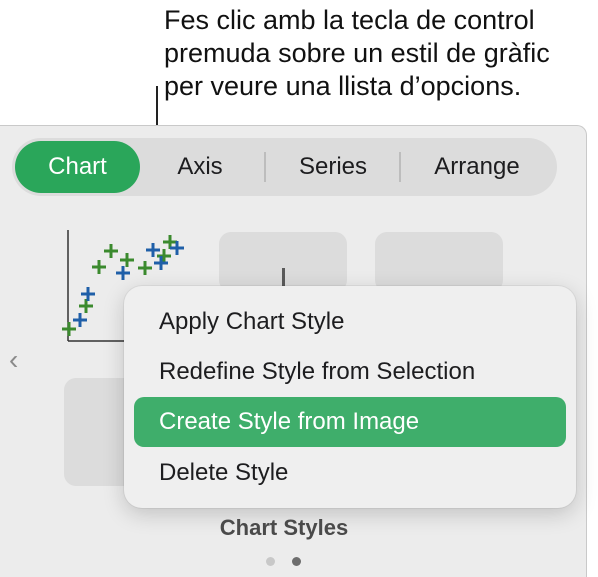 Image resolution: width=598 pixels, height=577 pixels. I want to click on callout-line-2: premuda sobre un estil de gràfic, so click(357, 53).